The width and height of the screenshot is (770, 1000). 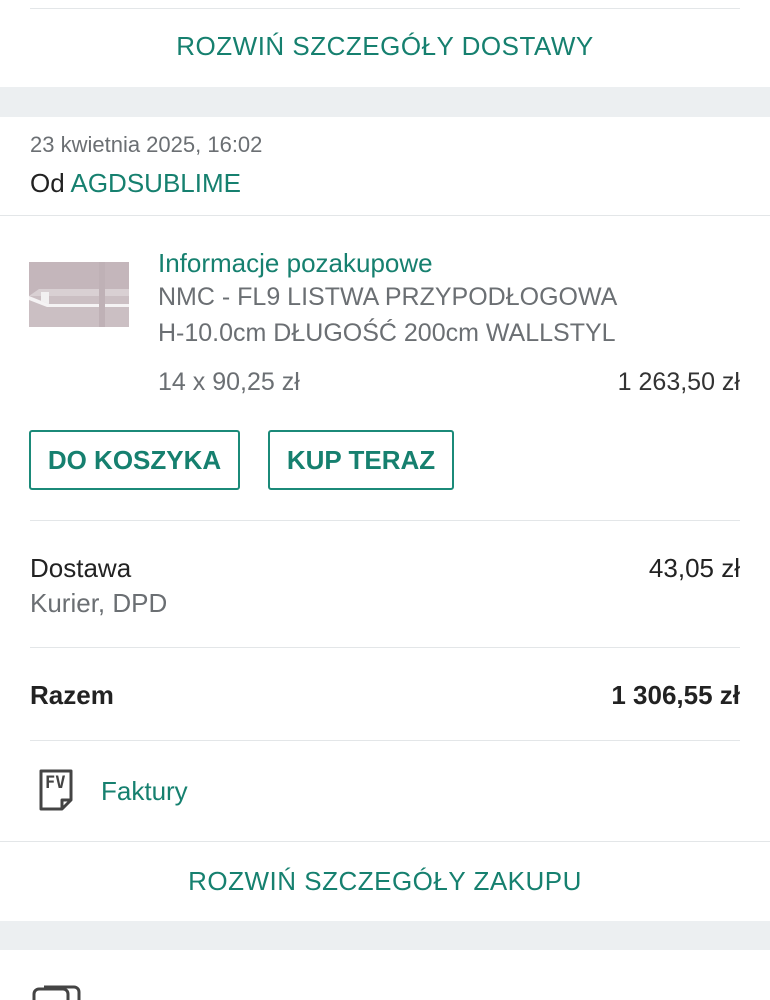 What do you see at coordinates (385, 935) in the screenshot?
I see `bottom-separator` at bounding box center [385, 935].